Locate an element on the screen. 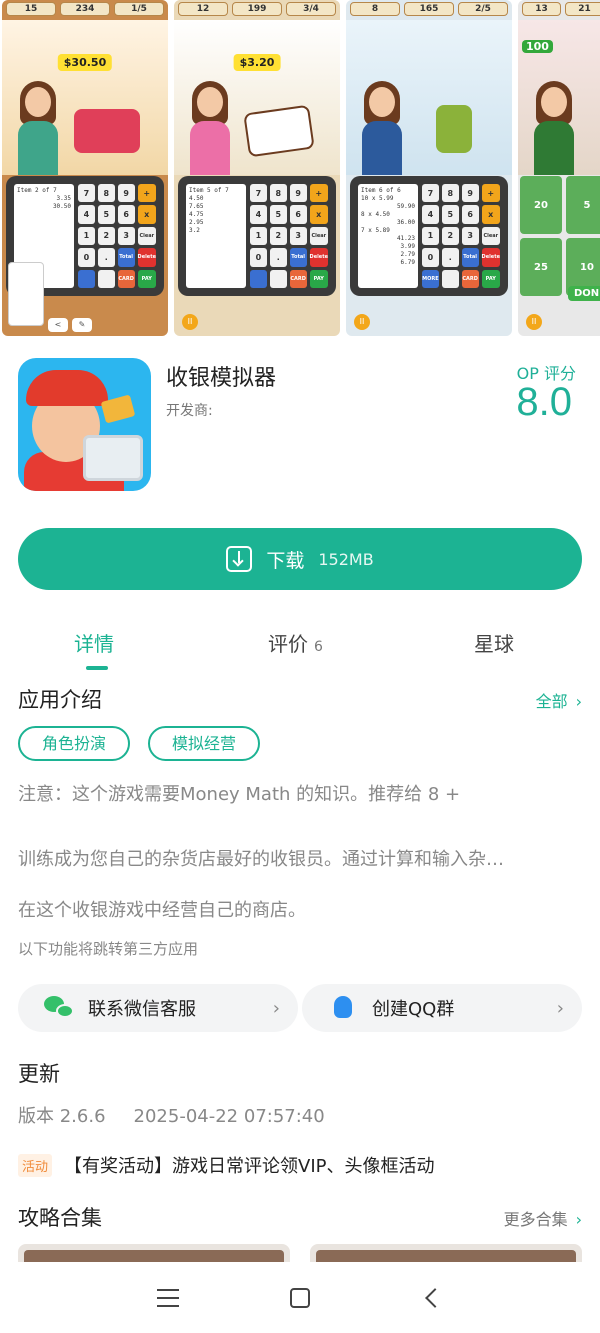  update-date: 2025-04-22 07:57:40 is located at coordinates (229, 1116).